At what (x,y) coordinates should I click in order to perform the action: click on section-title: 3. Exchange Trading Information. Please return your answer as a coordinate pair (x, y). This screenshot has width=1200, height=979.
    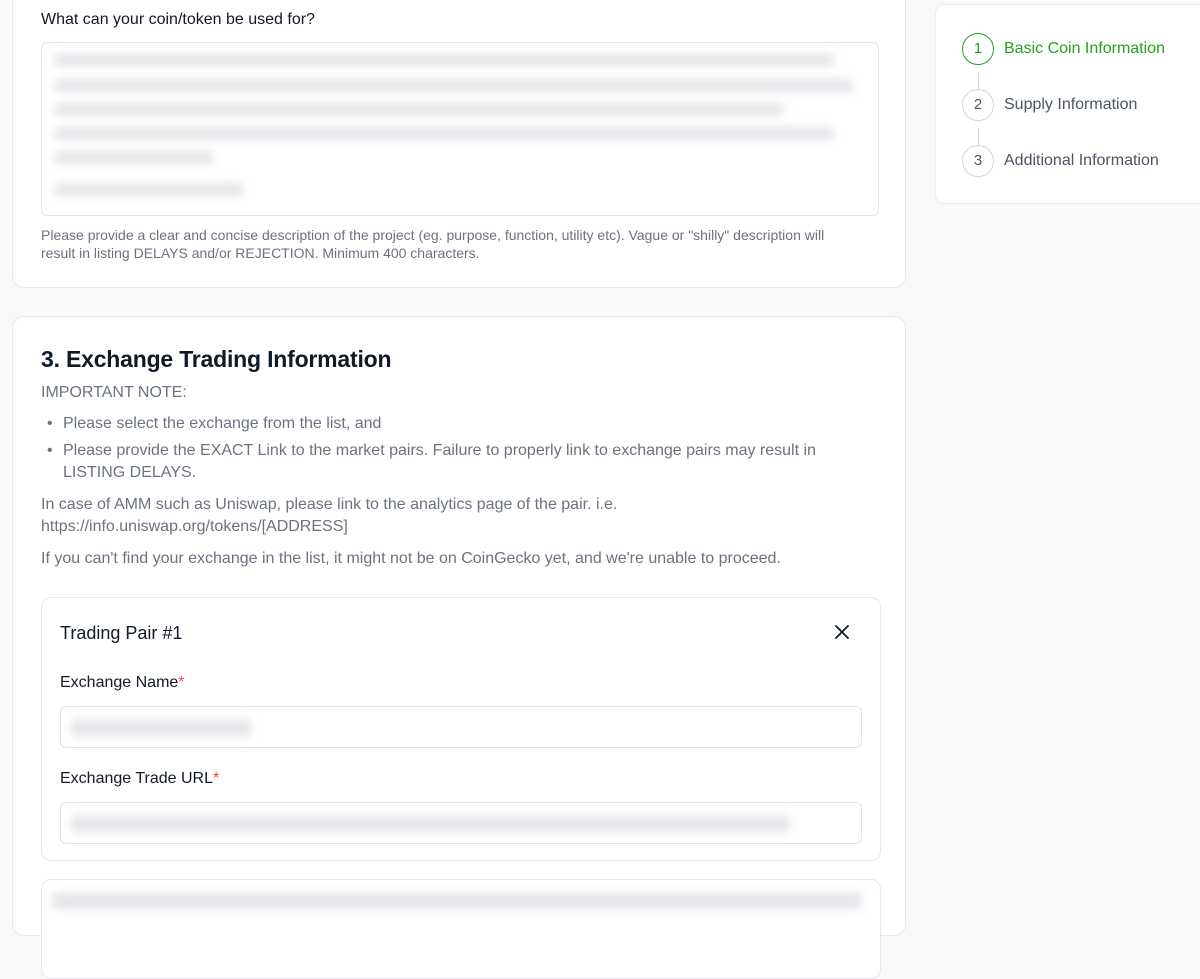
    Looking at the image, I should click on (216, 359).